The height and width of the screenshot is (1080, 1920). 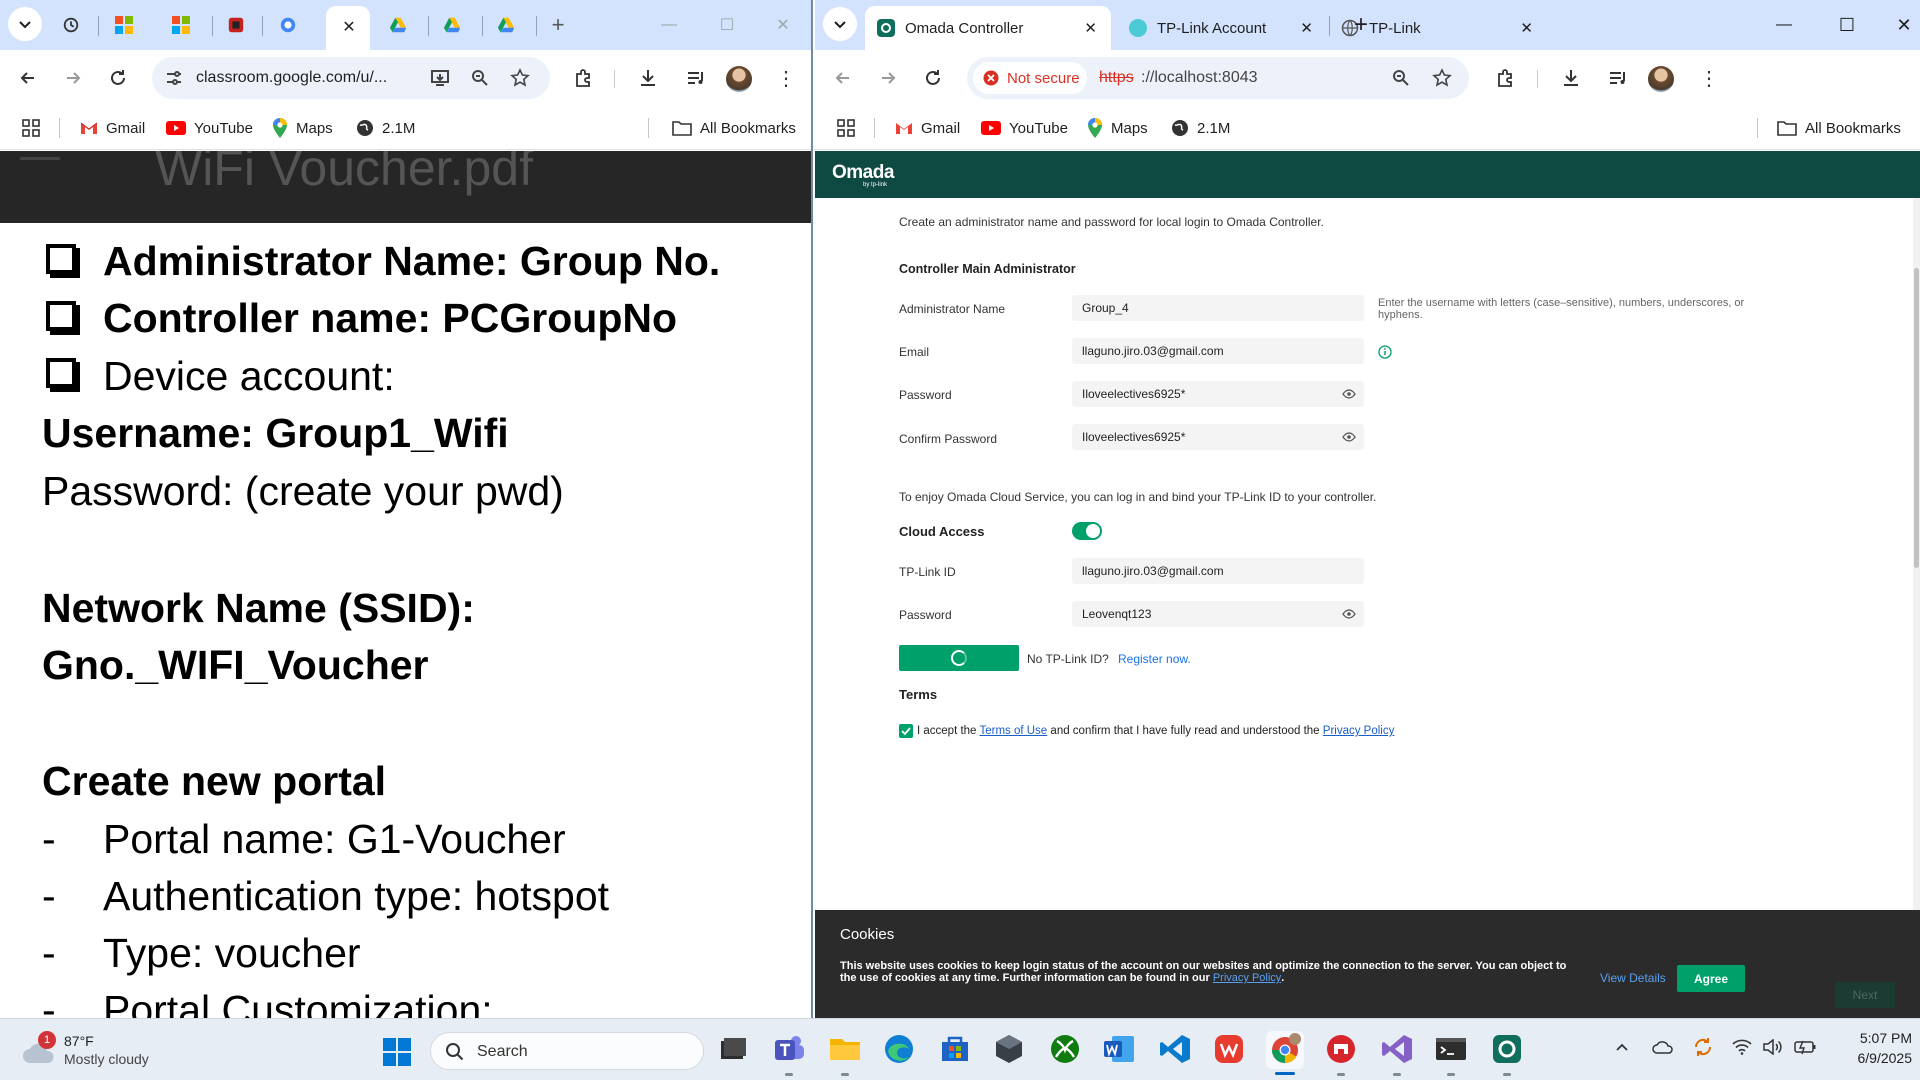 What do you see at coordinates (1916, 563) in the screenshot?
I see `page-scrollbar` at bounding box center [1916, 563].